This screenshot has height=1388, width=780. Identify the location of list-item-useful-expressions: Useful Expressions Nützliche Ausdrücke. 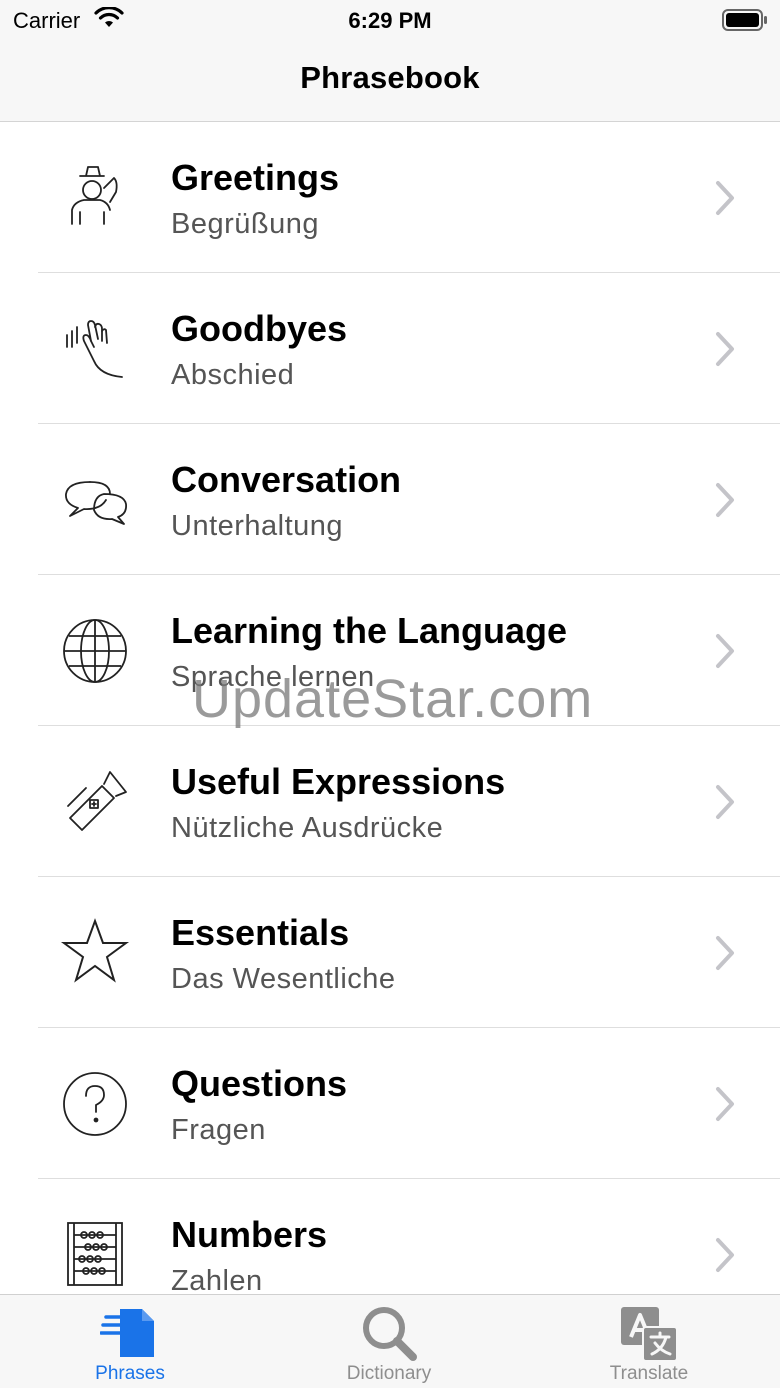
(409, 801).